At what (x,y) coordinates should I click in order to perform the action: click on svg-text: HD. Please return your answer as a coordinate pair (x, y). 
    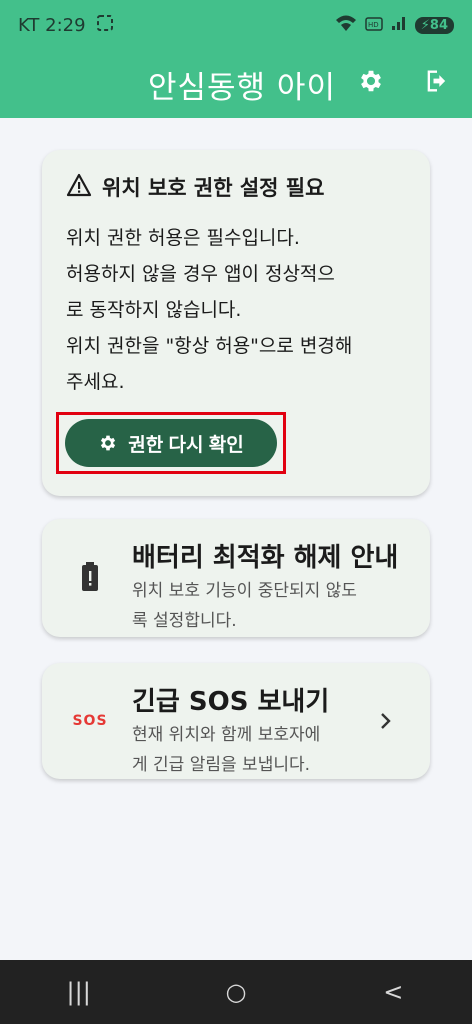
    Looking at the image, I should click on (373, 25).